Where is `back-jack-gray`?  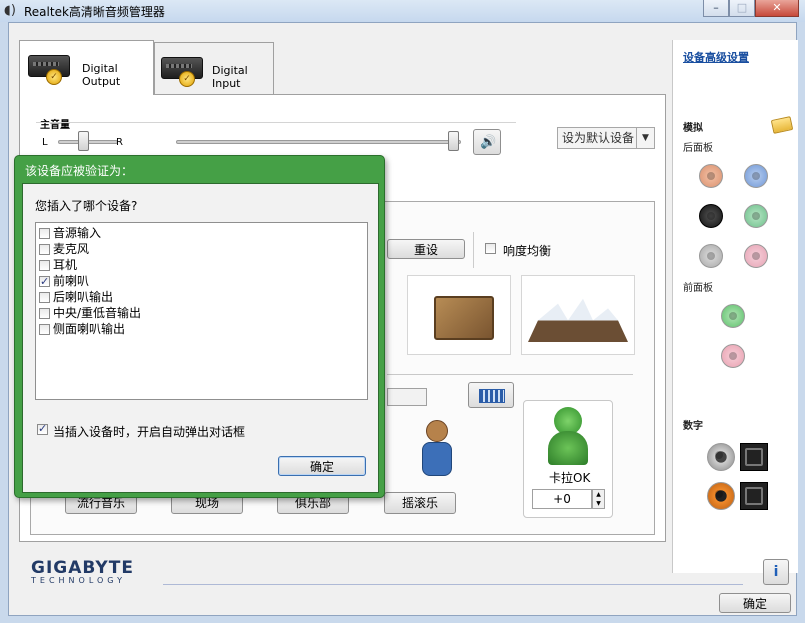
back-jack-gray is located at coordinates (711, 256).